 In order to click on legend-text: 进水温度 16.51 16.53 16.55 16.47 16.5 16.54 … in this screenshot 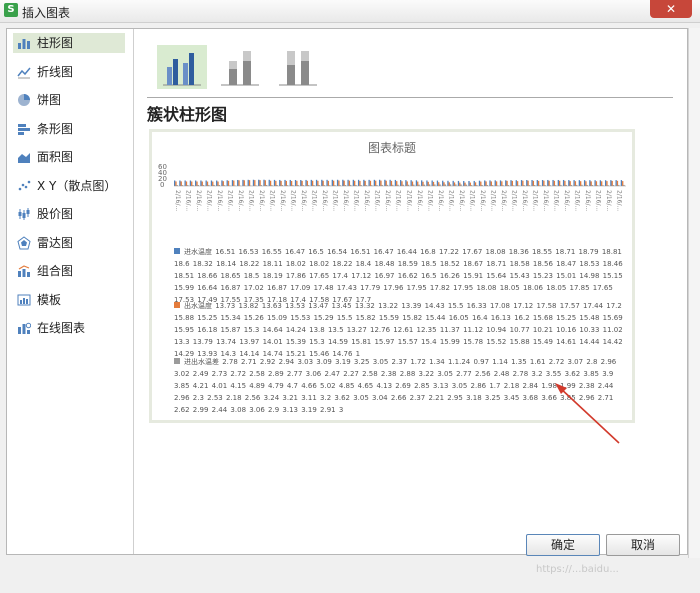, I will do `click(398, 276)`.